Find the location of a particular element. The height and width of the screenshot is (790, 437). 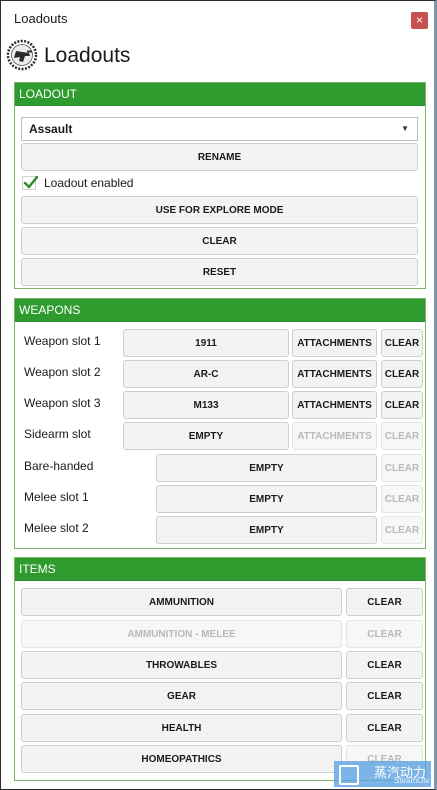

use-for-explore-mode-button: USE FOR EXPLORE MODE is located at coordinates (219, 210).